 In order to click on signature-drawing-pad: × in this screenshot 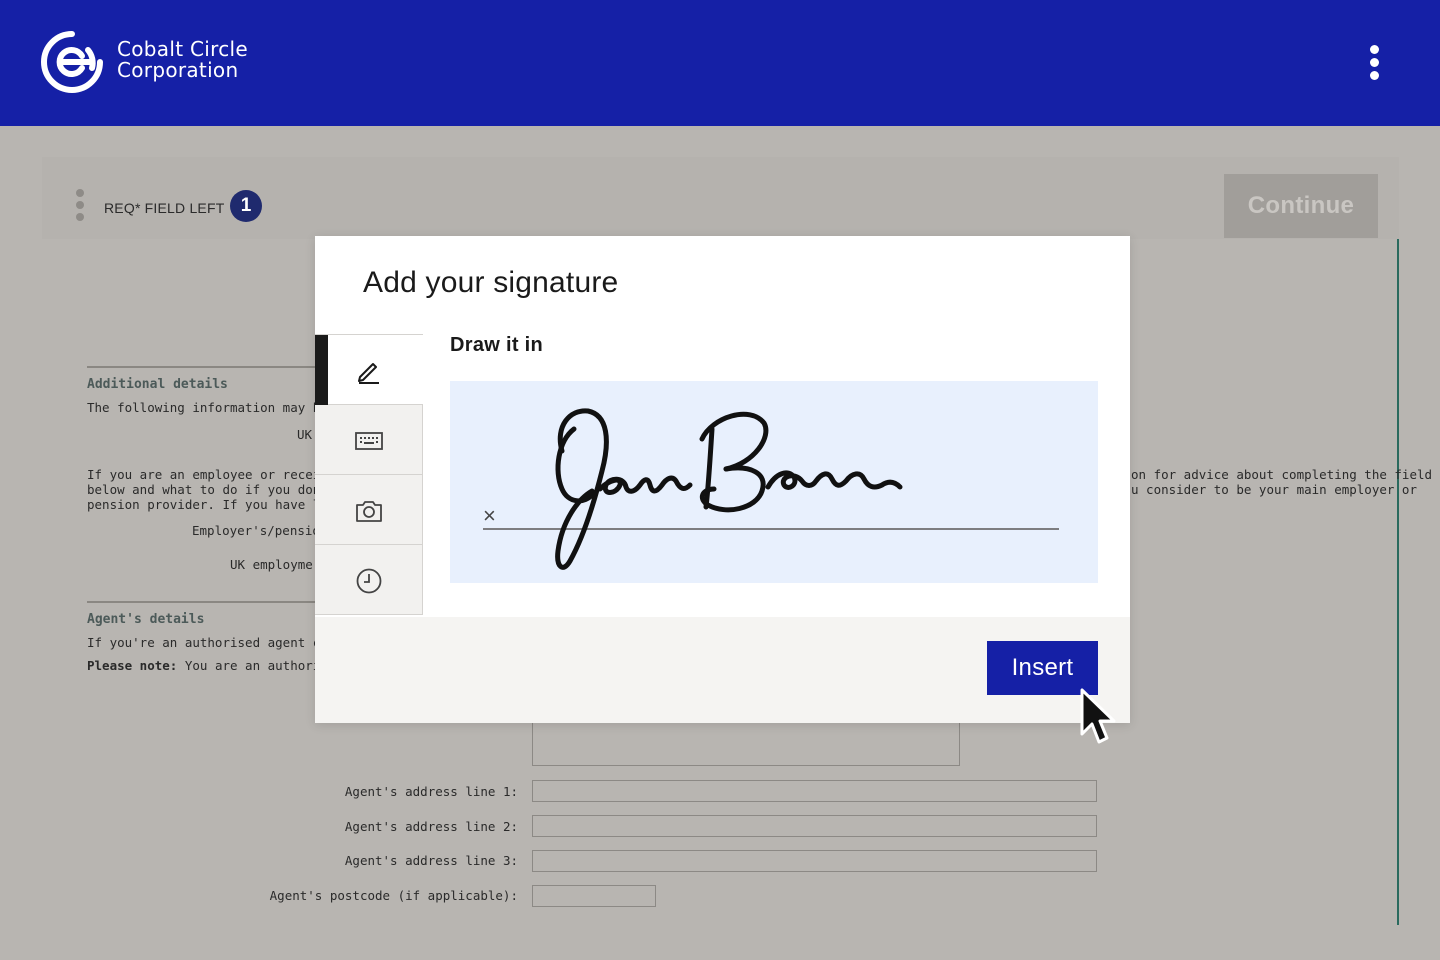, I will do `click(774, 482)`.